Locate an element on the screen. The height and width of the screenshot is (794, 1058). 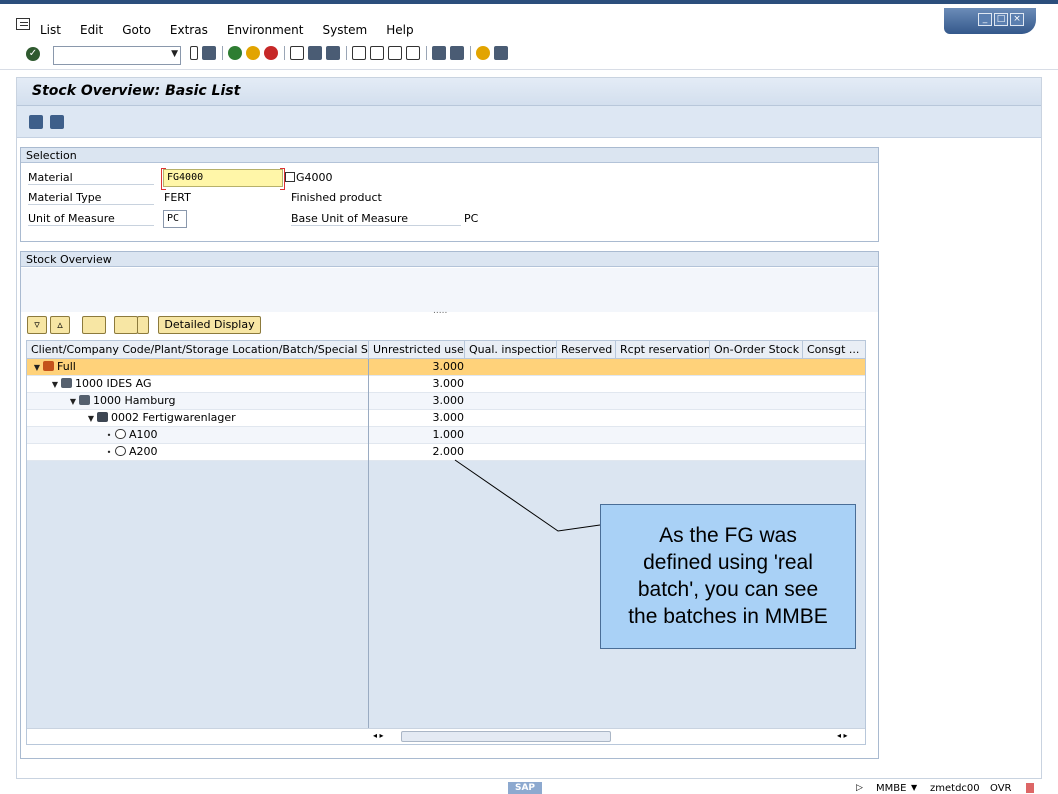
scroll-right-icon: ◂ ▸ is located at coordinates (842, 735).